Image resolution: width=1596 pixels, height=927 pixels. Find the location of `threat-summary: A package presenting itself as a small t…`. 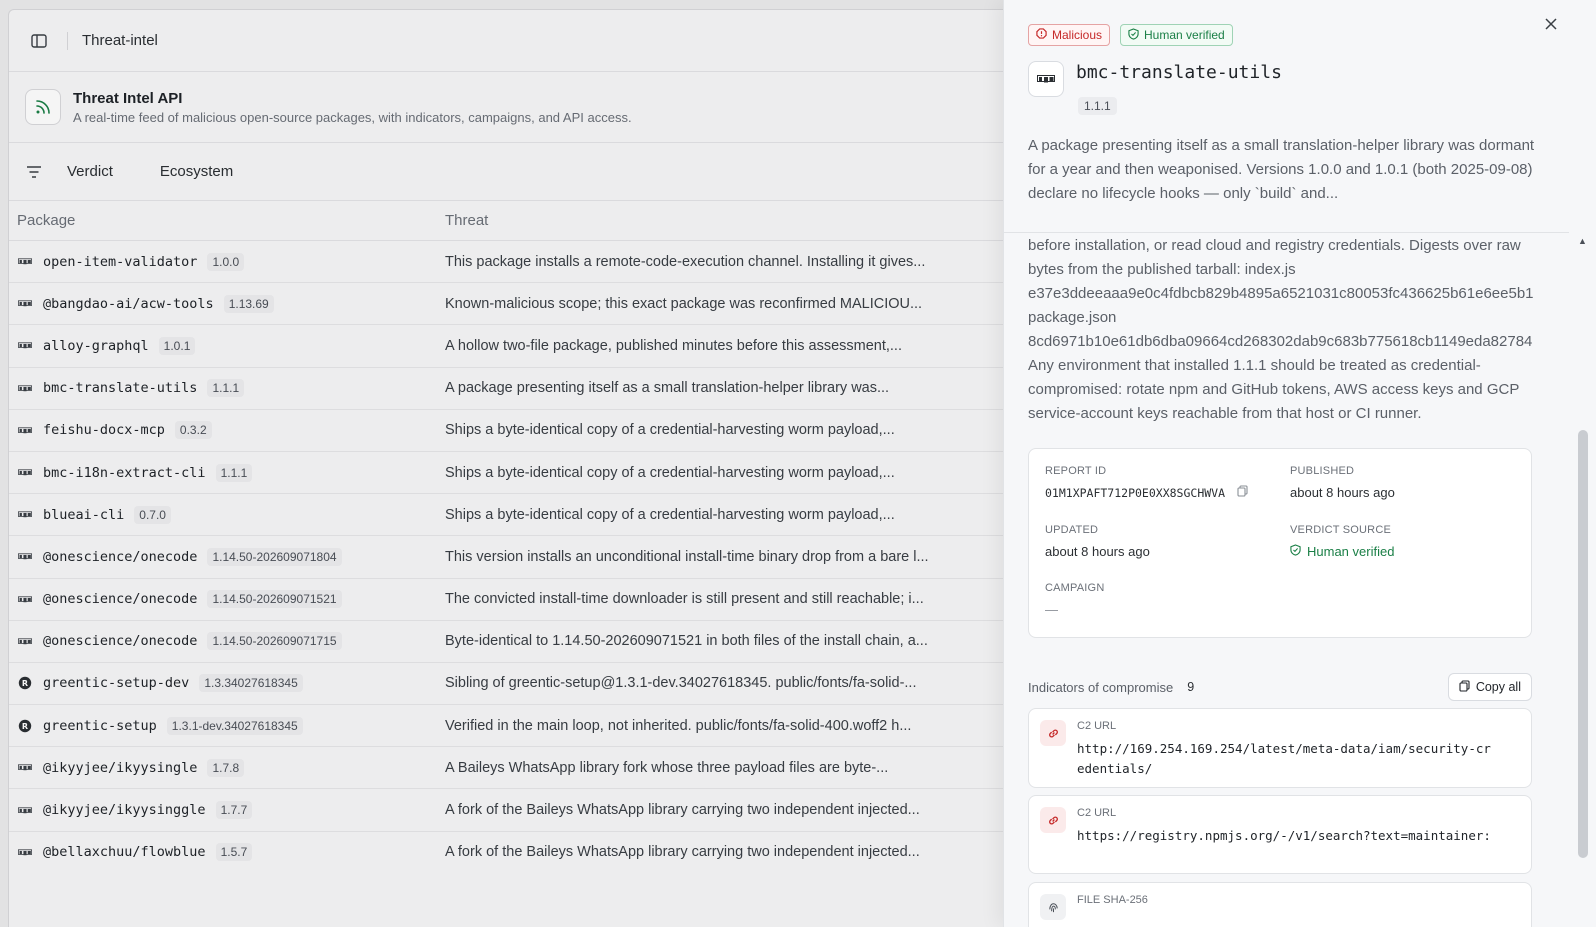

threat-summary: A package presenting itself as a small t… is located at coordinates (1281, 169).